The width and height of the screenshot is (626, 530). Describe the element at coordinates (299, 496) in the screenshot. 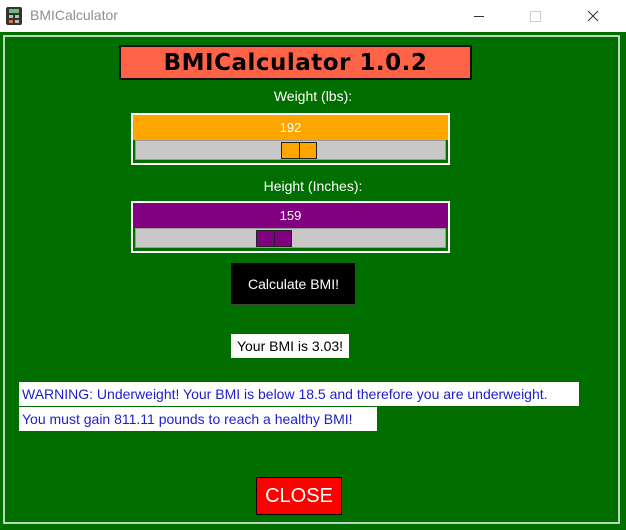

I see `close-button: CLOSE` at that location.